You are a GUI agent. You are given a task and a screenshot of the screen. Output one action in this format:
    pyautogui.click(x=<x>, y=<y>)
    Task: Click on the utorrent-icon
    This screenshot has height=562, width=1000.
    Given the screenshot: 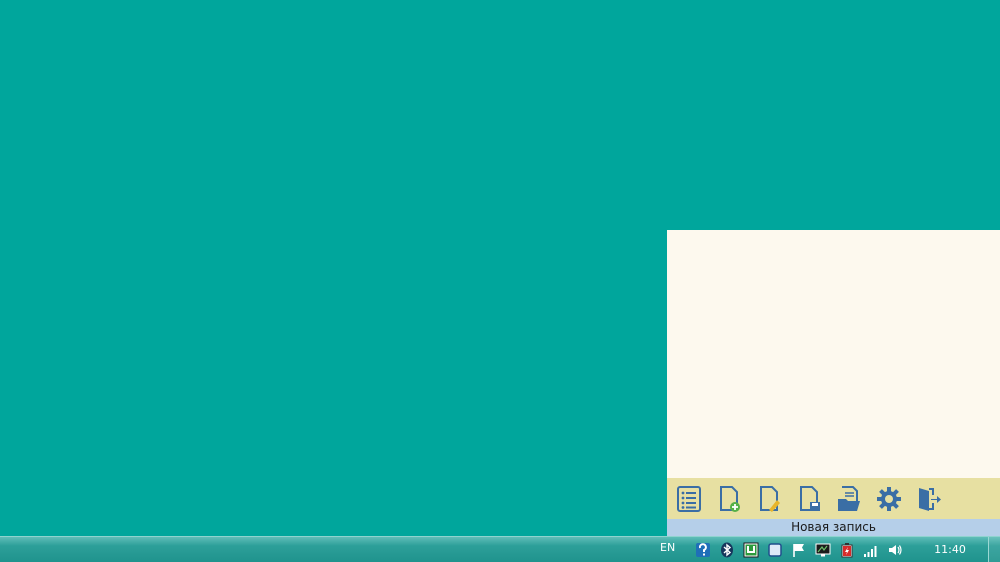 What is the action you would take?
    pyautogui.click(x=751, y=549)
    